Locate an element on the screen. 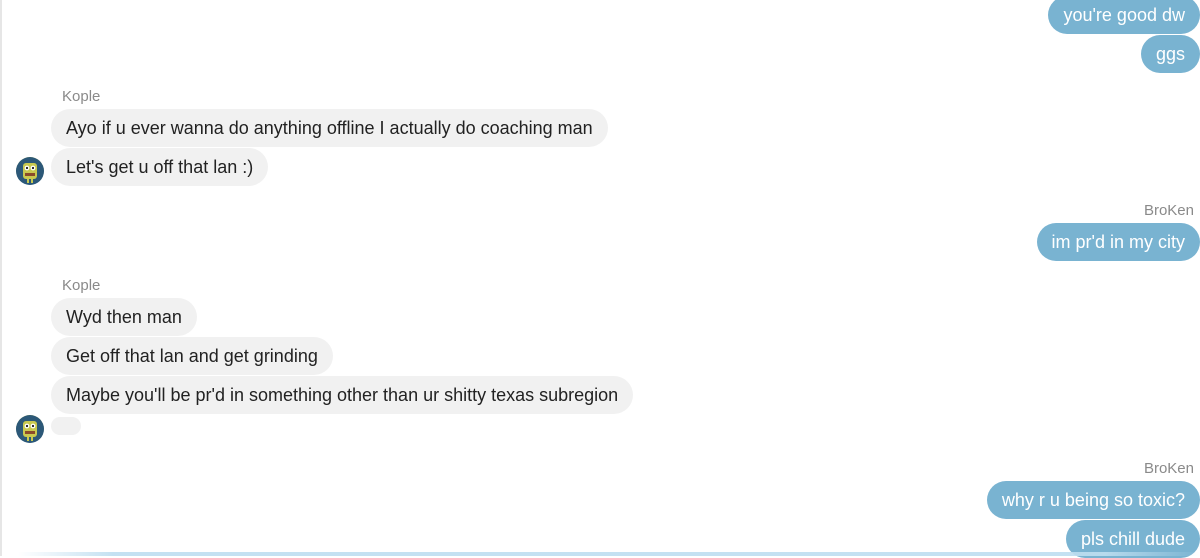 This screenshot has height=558, width=1200. message-bubble-incoming: Get off that lan and get grinding is located at coordinates (192, 356).